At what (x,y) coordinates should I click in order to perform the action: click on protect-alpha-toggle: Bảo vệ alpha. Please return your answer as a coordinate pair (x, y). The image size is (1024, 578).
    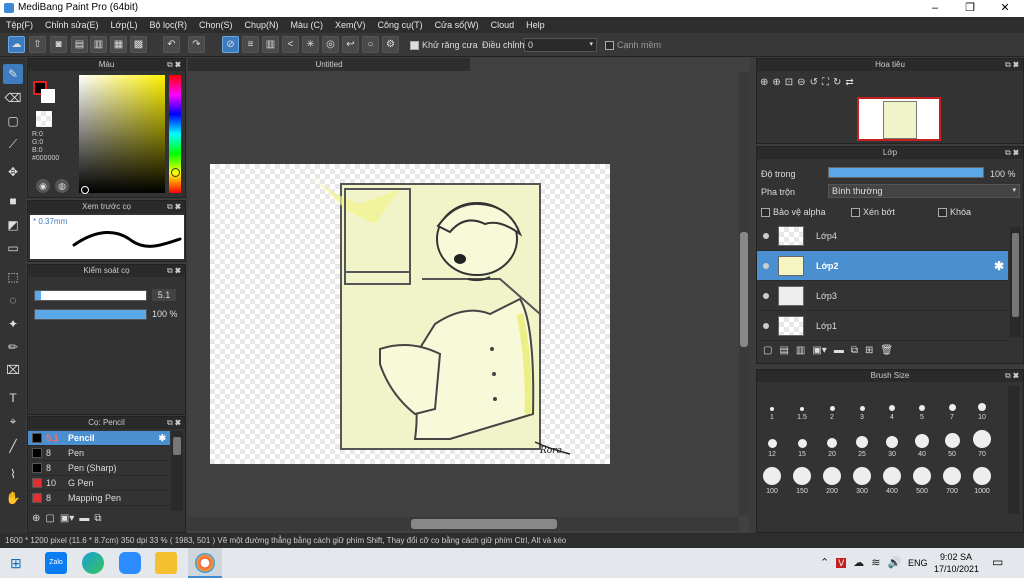
    Looking at the image, I should click on (793, 212).